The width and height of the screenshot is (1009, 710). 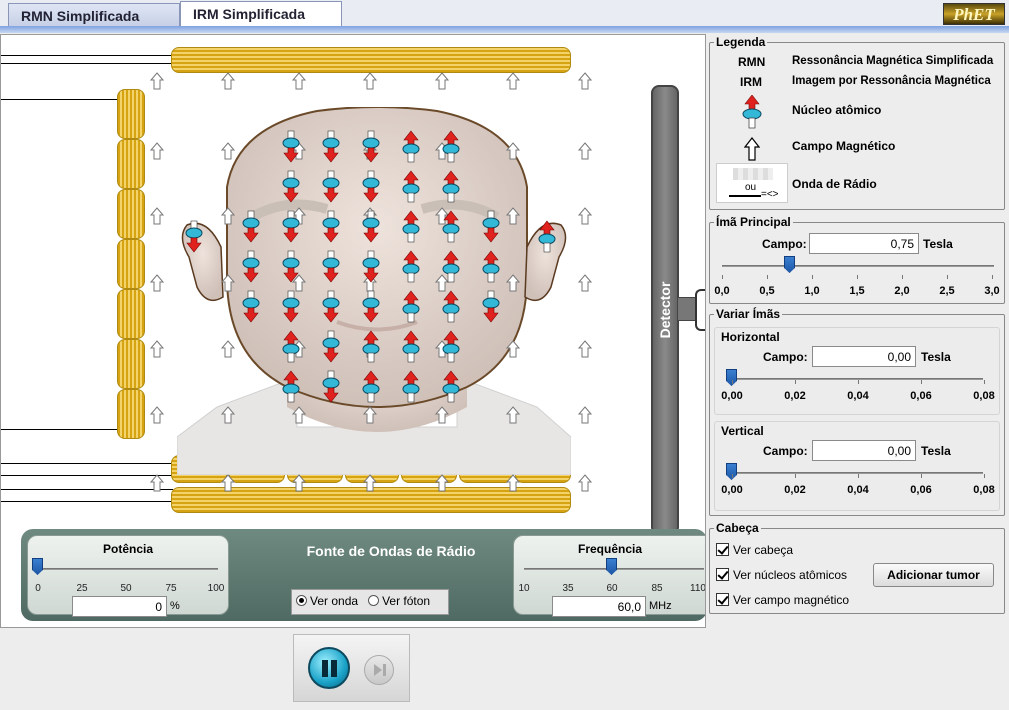 I want to click on step-button, so click(x=379, y=670).